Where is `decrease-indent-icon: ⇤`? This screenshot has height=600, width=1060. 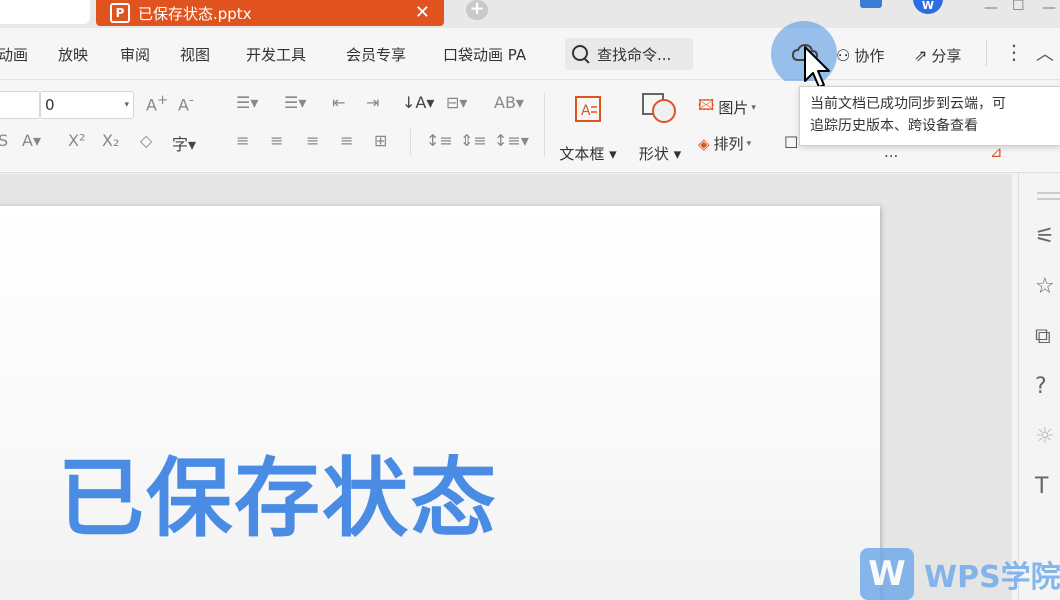 decrease-indent-icon: ⇤ is located at coordinates (338, 102).